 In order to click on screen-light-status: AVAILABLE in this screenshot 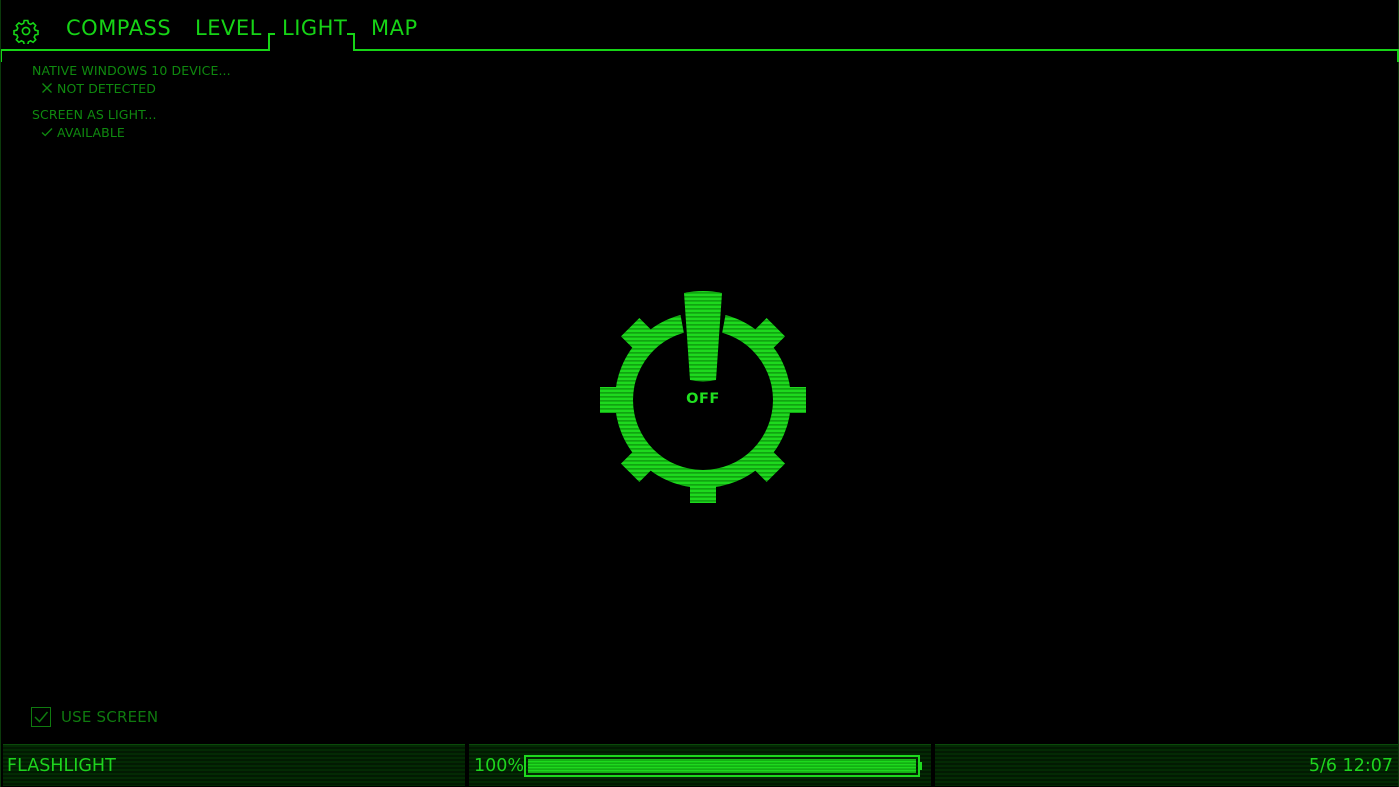, I will do `click(83, 132)`.